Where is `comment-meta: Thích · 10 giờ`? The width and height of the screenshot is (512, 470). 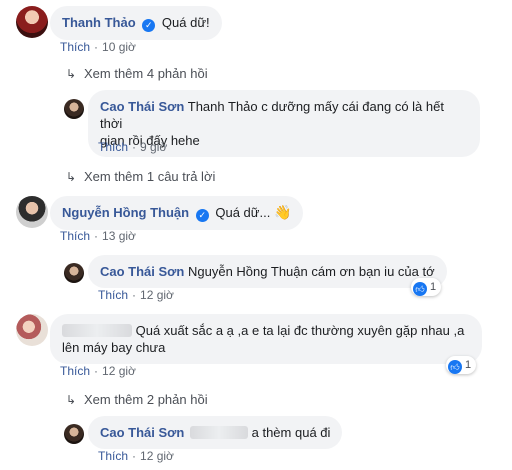 comment-meta: Thích · 10 giờ is located at coordinates (98, 47).